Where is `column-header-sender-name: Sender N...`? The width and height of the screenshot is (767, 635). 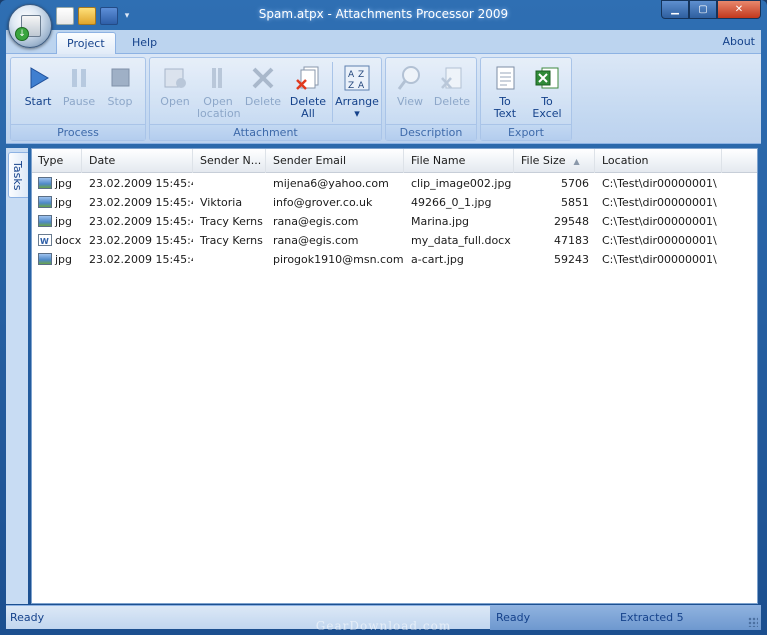
column-header-sender-name: Sender N... is located at coordinates (230, 161).